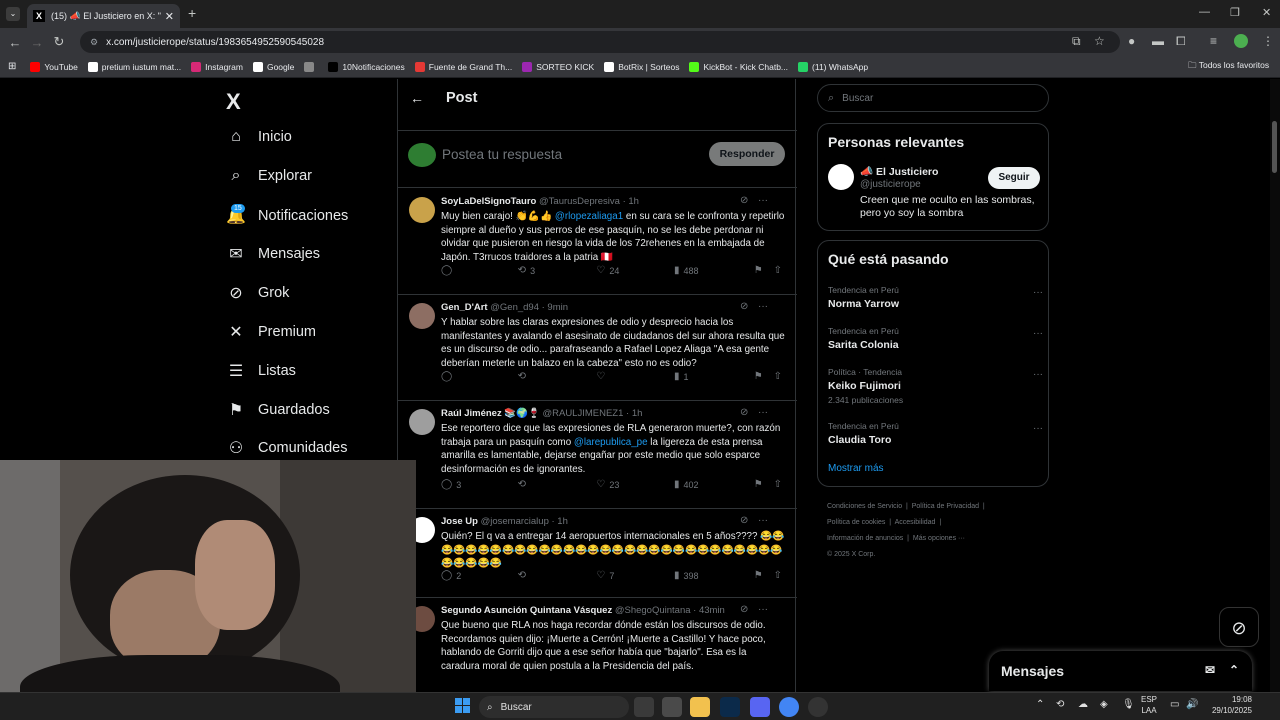 The image size is (1280, 720). I want to click on bookmark-item: SORTEO KICK, so click(558, 66).